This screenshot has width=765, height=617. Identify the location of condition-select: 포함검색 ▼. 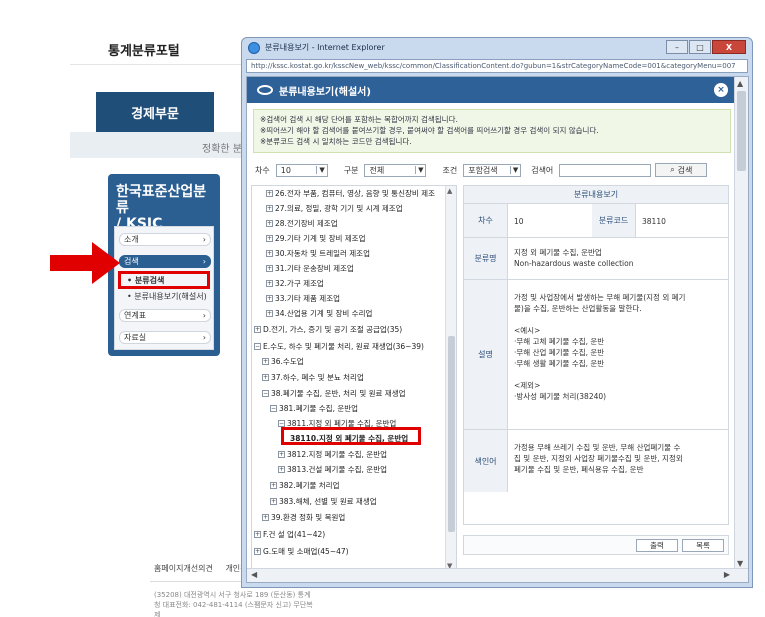
(492, 170).